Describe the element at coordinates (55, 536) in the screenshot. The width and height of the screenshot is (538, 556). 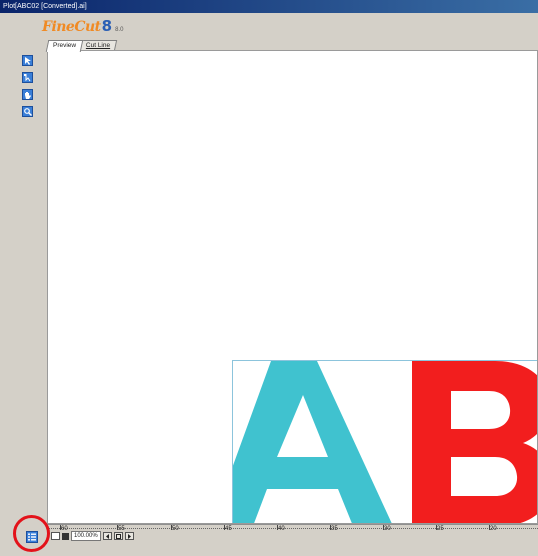
I see `zoom-fit-button` at that location.